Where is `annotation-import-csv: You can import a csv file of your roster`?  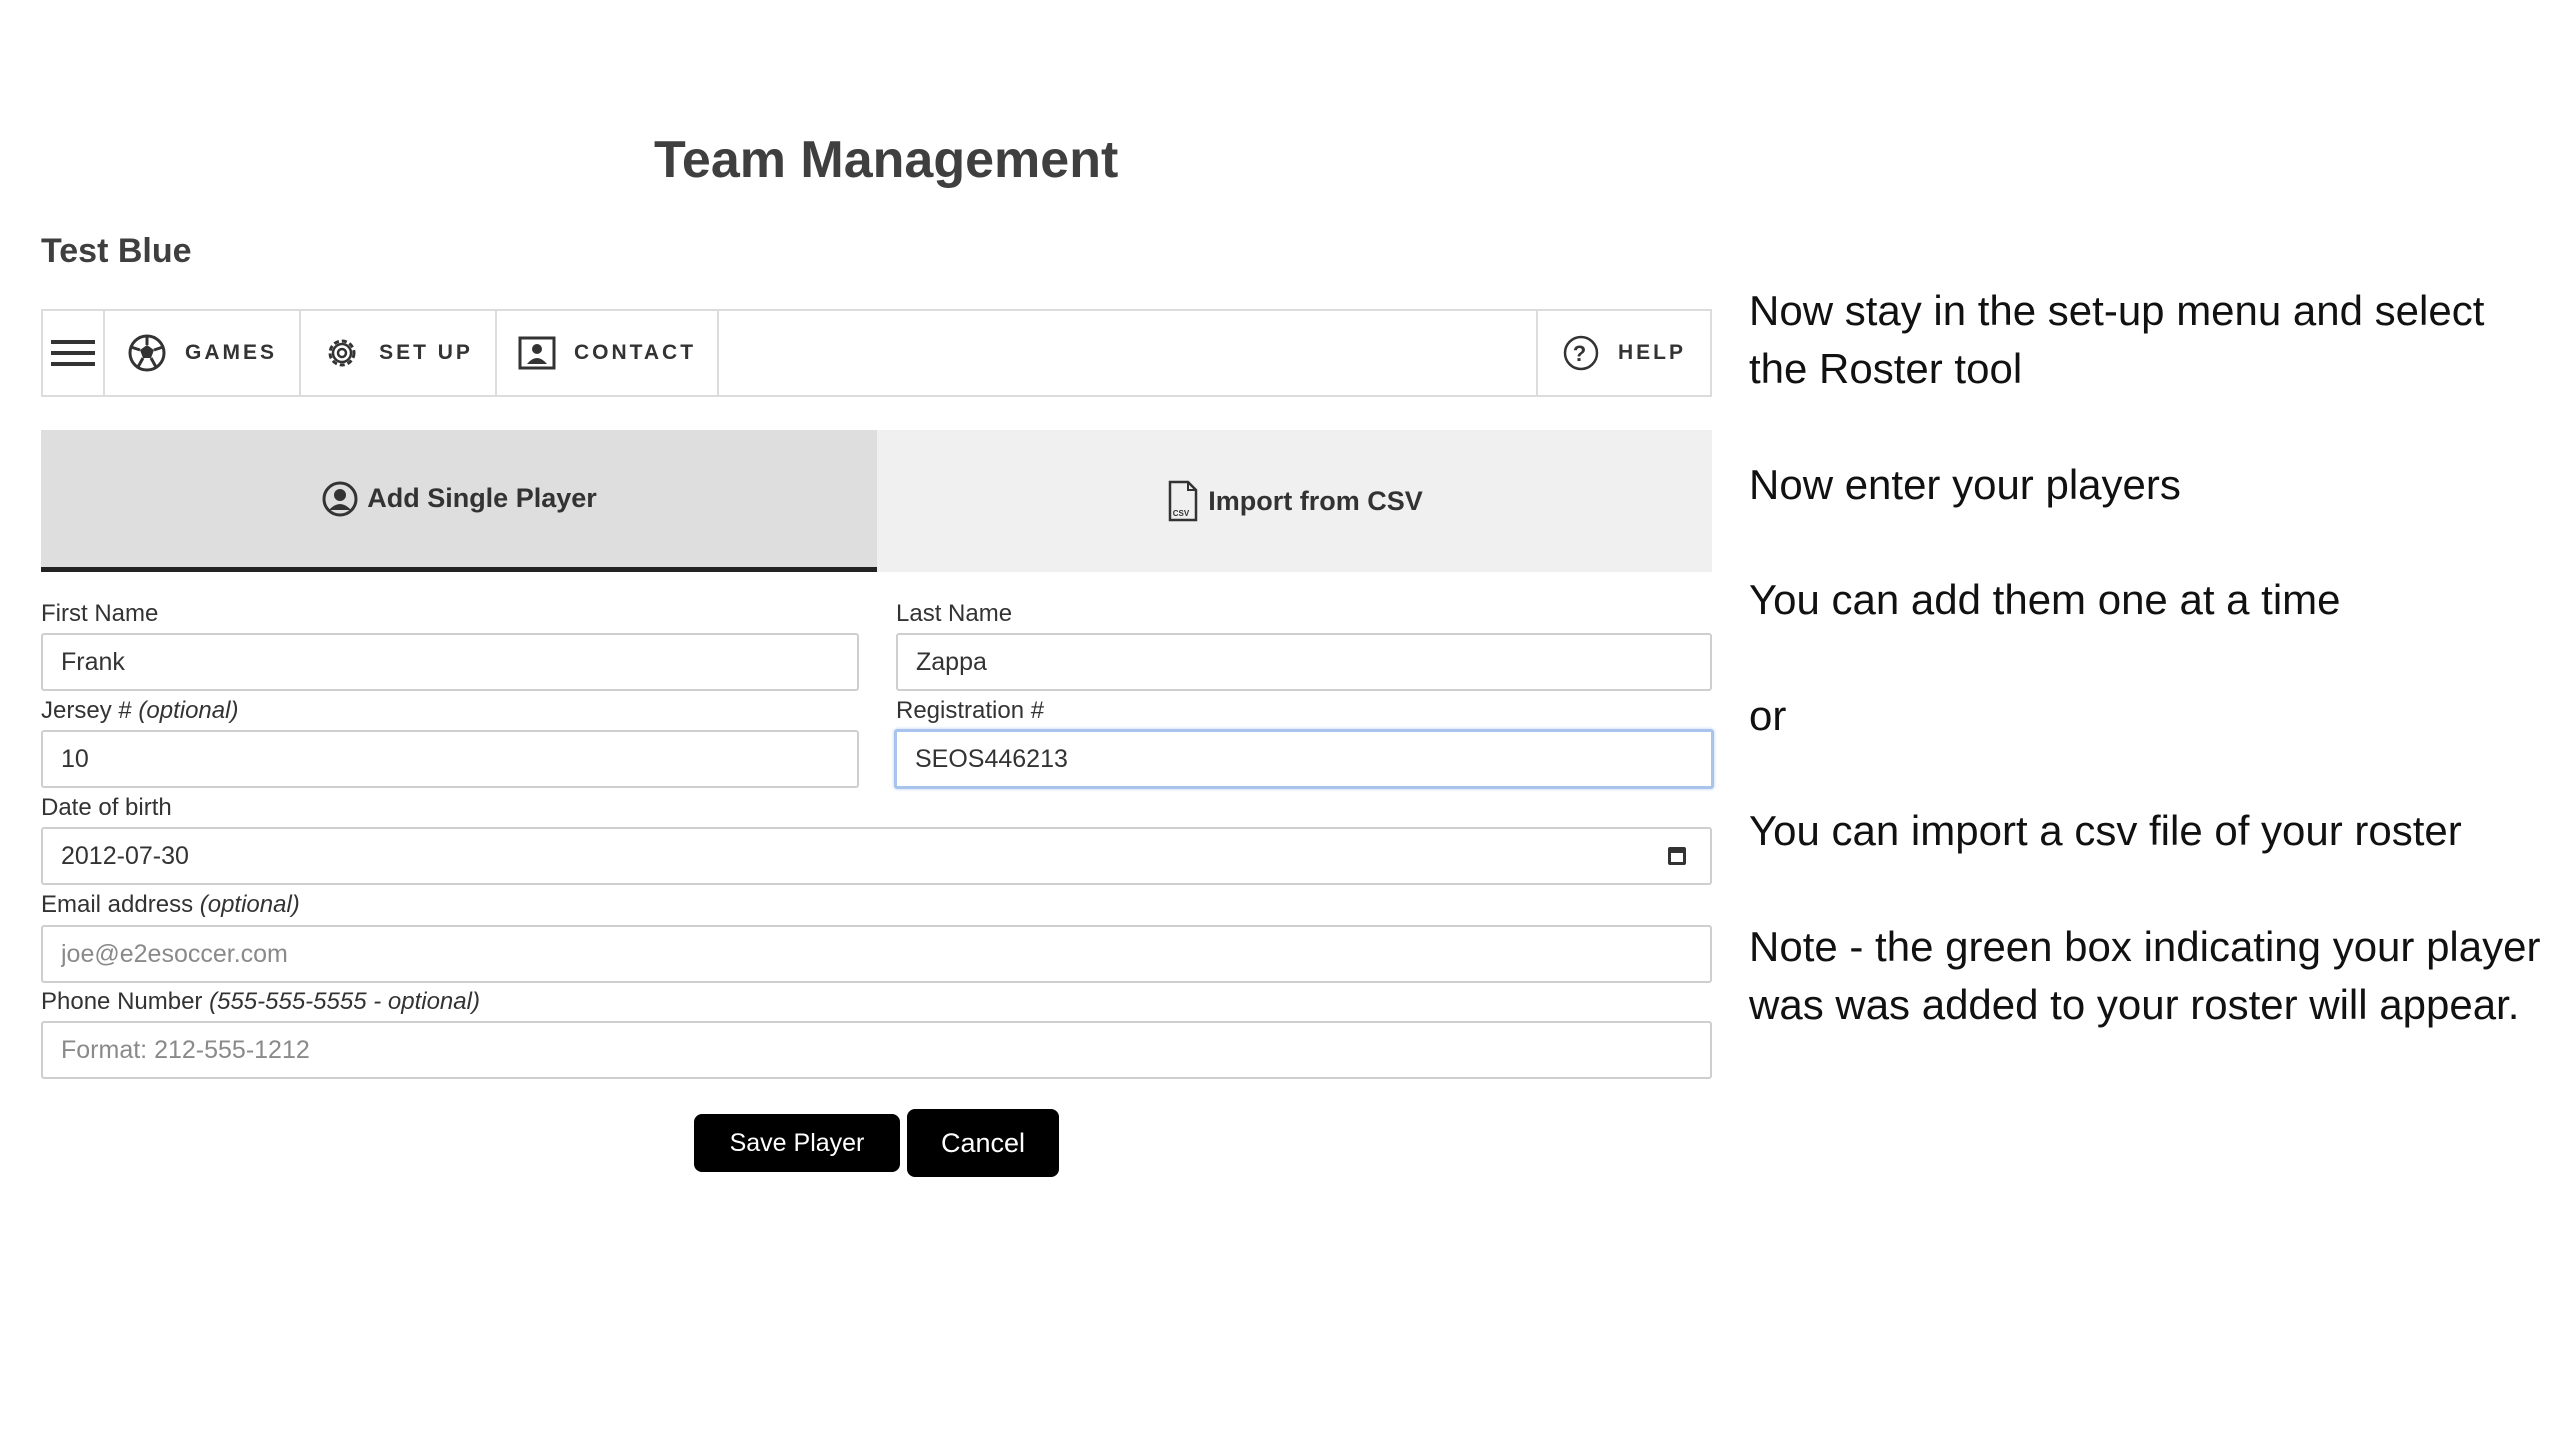
annotation-import-csv: You can import a csv file of your roster is located at coordinates (2105, 830).